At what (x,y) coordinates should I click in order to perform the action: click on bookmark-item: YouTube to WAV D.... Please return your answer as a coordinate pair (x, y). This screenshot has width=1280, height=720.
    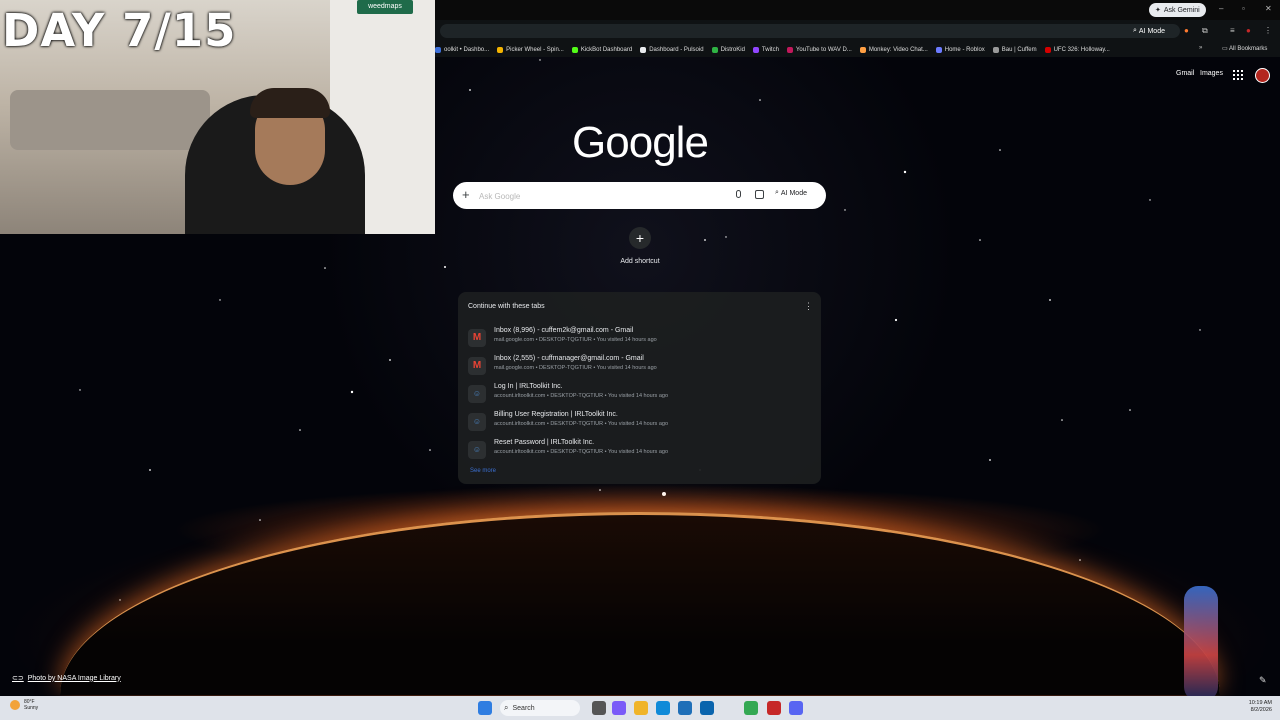
    Looking at the image, I should click on (819, 49).